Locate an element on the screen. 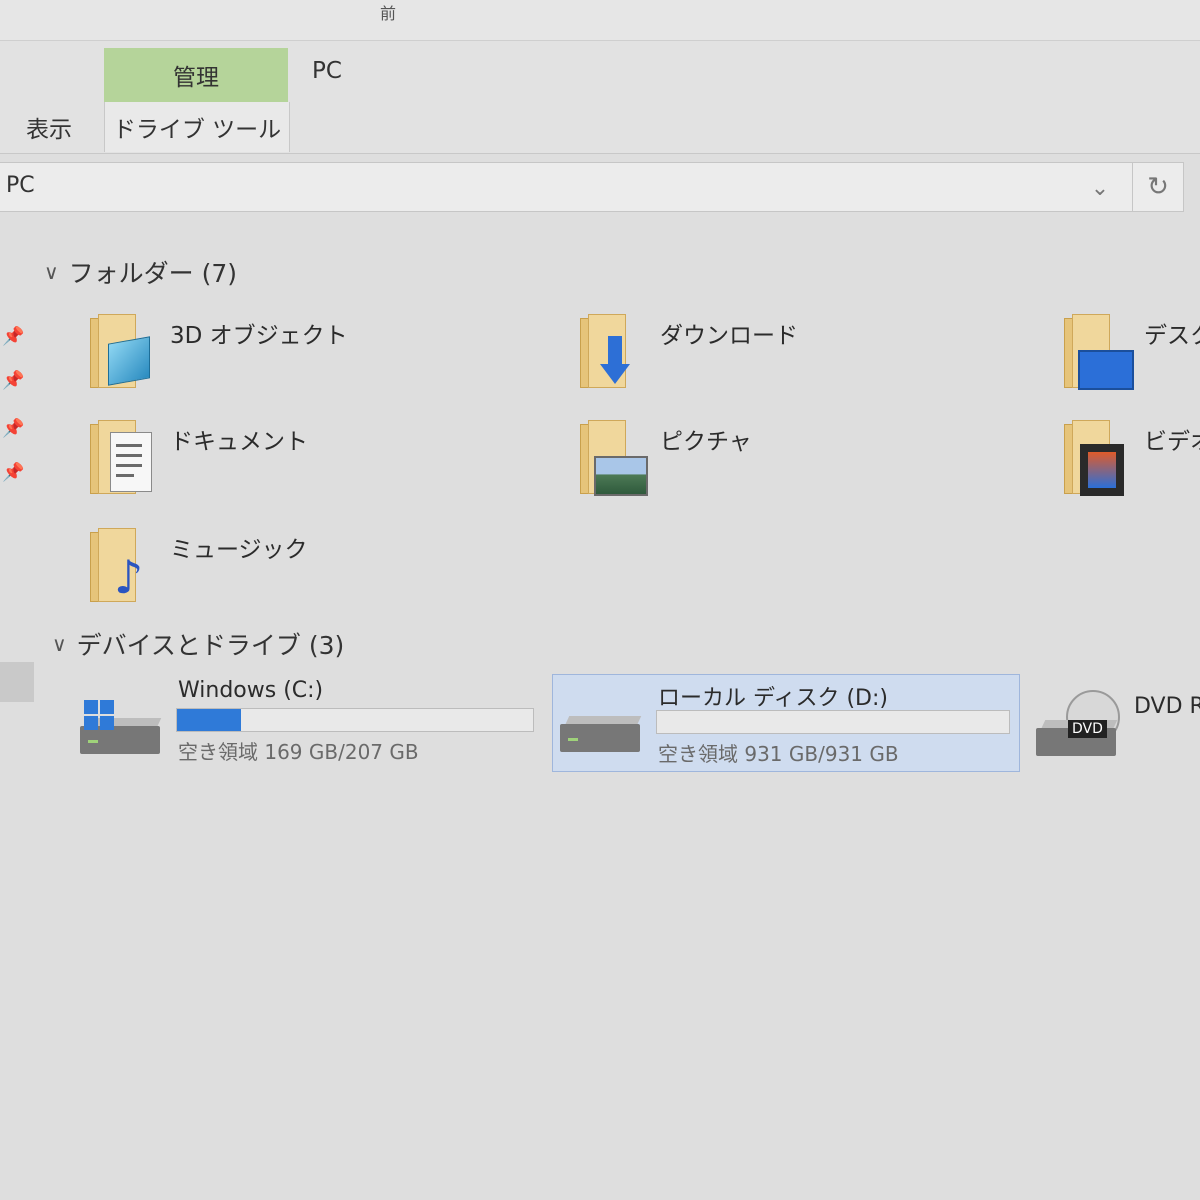  desktop-folder-icon is located at coordinates (1096, 350).